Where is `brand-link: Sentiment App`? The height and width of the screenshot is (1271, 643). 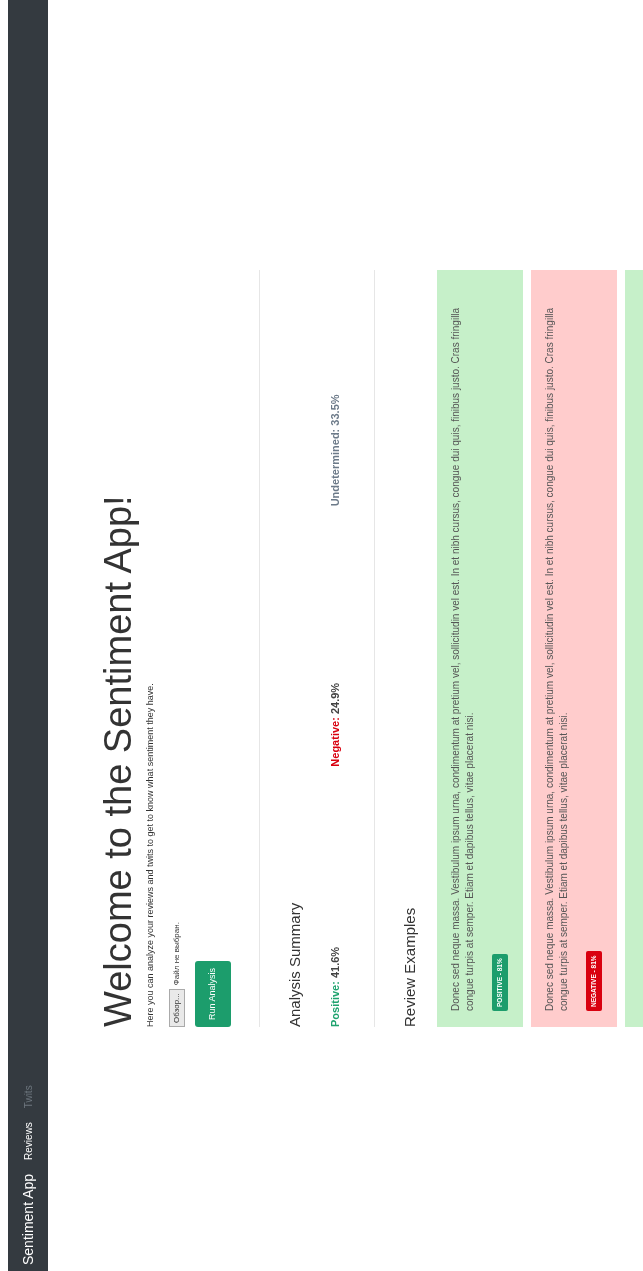 brand-link: Sentiment App is located at coordinates (28, 1219).